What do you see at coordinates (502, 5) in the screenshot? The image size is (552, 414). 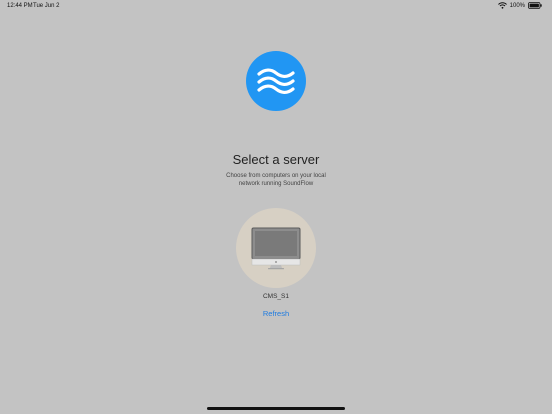 I see `wifi-icon` at bounding box center [502, 5].